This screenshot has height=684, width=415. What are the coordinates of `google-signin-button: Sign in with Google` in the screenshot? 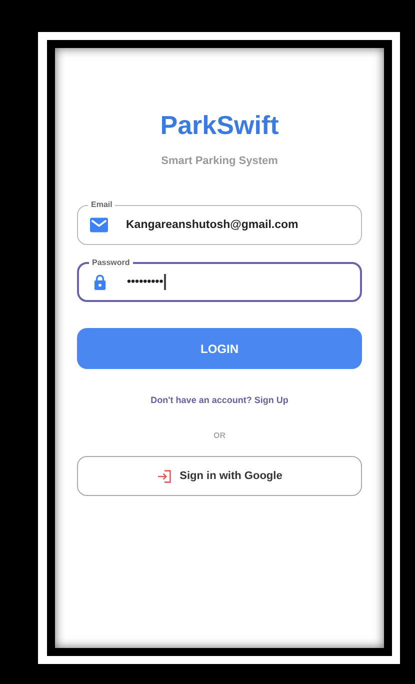 It's located at (219, 476).